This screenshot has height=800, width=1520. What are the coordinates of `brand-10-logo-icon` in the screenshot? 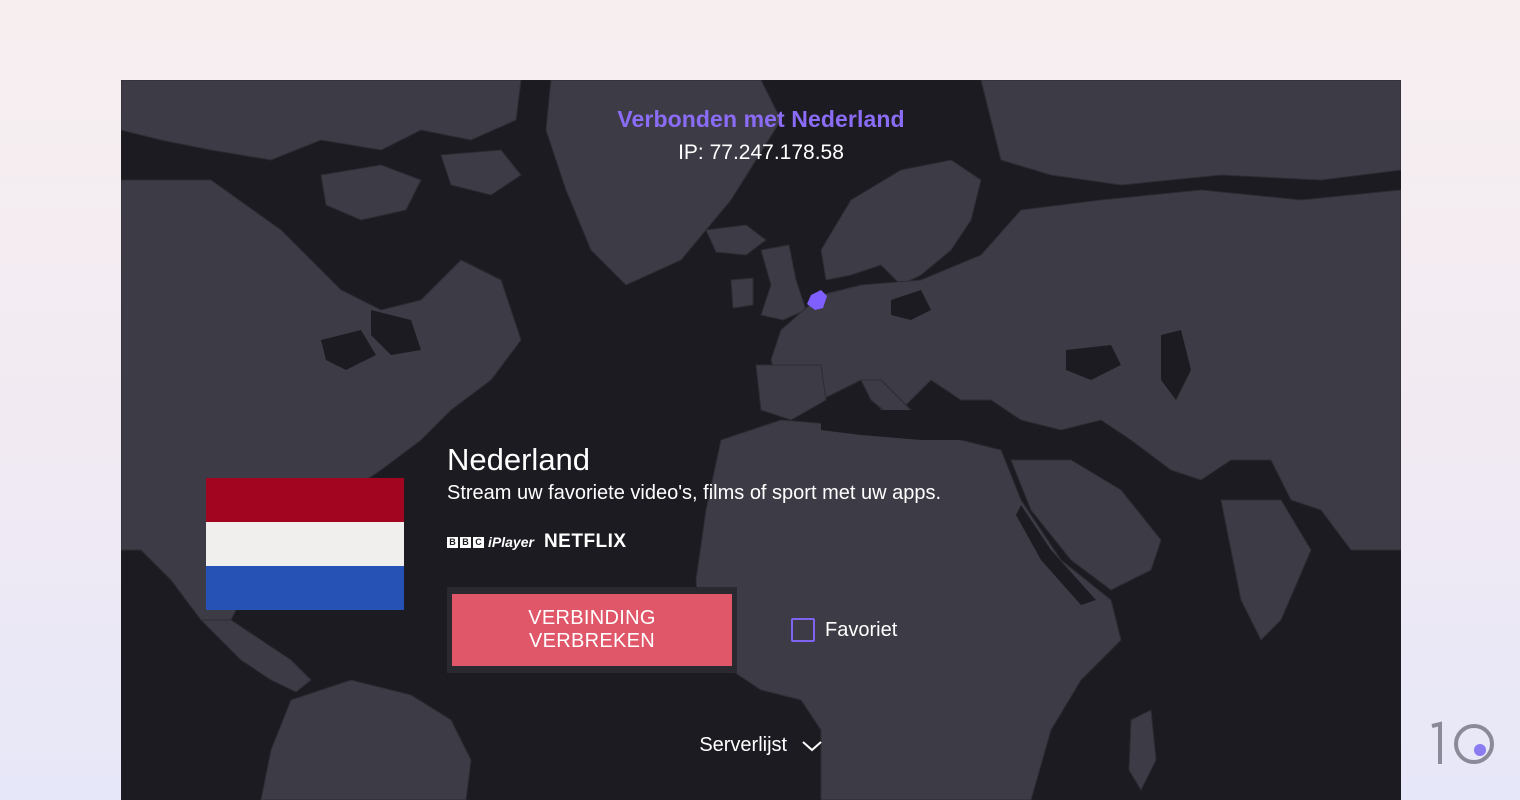 It's located at (1462, 742).